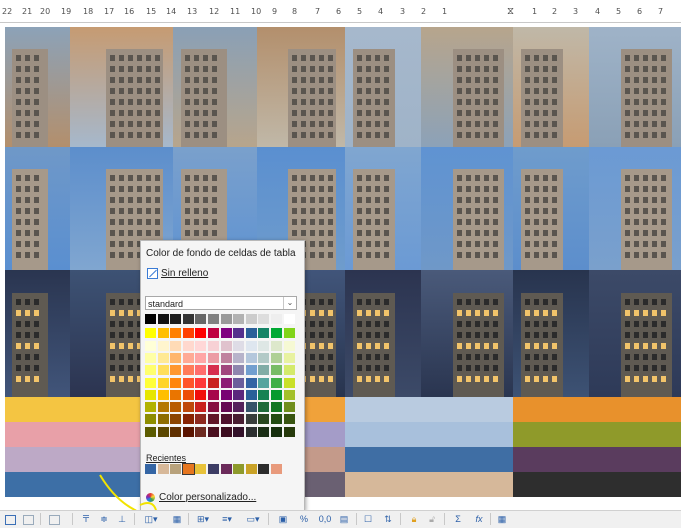 The height and width of the screenshot is (528, 681). What do you see at coordinates (388, 519) in the screenshot?
I see `sort-icon: ⇅` at bounding box center [388, 519].